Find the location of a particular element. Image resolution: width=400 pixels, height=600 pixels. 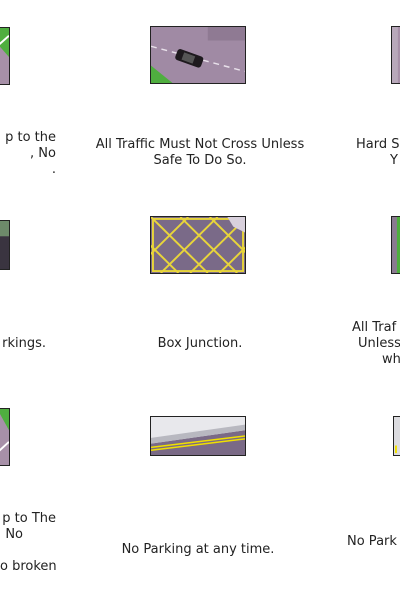

thumbnail-no-parking is located at coordinates (198, 436).